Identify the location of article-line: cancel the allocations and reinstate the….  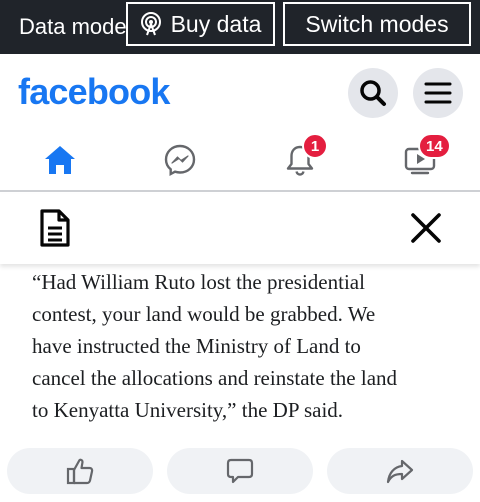
(215, 378).